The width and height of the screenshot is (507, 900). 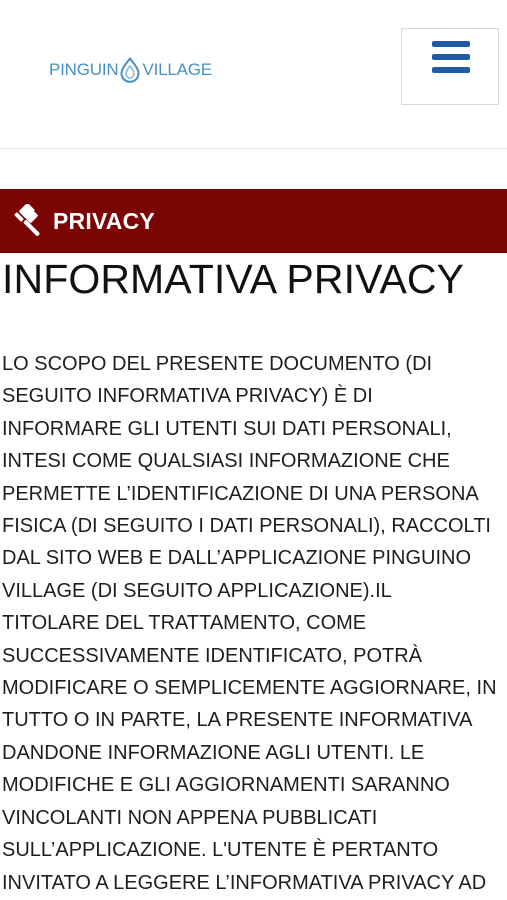 What do you see at coordinates (190, 817) in the screenshot?
I see `body-text-line: VINCOLANTI NON APPENA PUBBLICATI` at bounding box center [190, 817].